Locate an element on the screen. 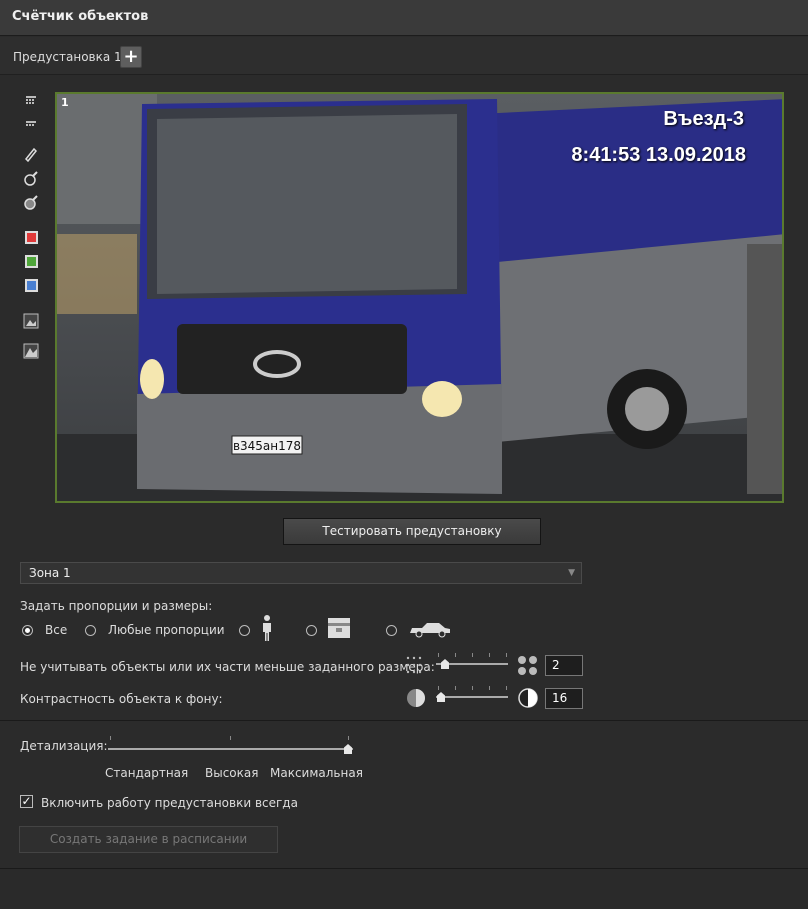 The width and height of the screenshot is (808, 909). detail-level-standard: Стандартная is located at coordinates (147, 773).